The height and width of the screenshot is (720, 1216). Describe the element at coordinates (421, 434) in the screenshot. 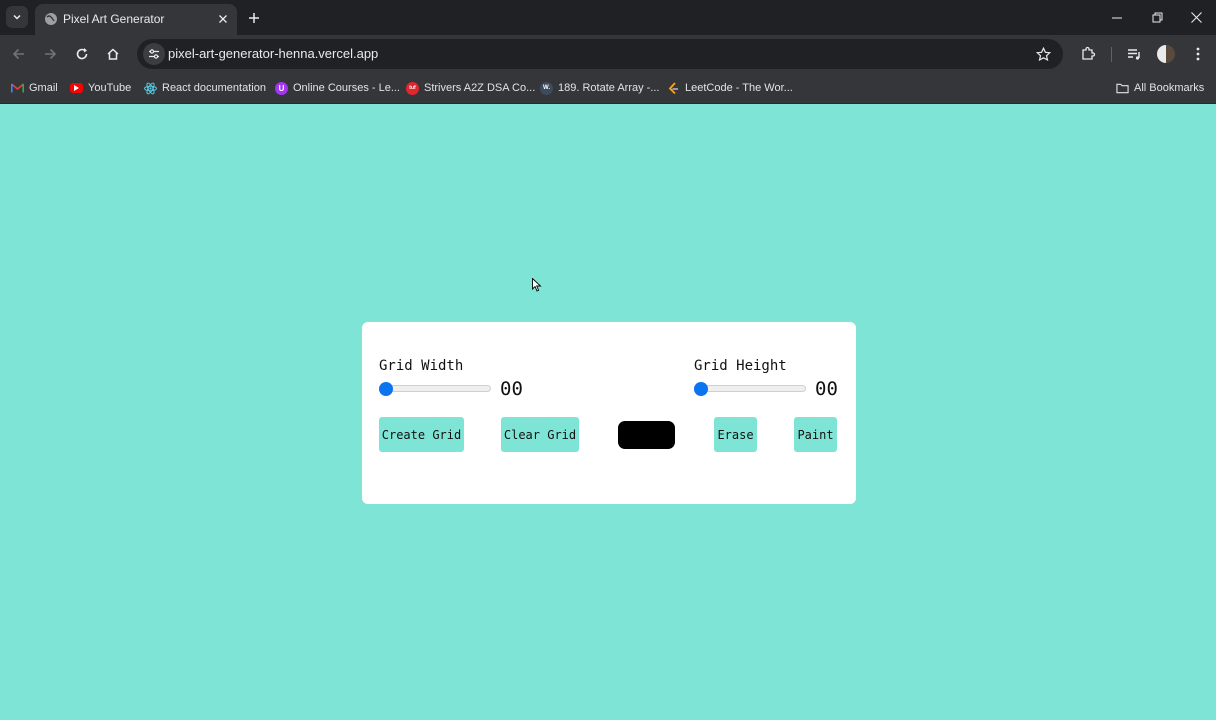

I see `create-grid-button: Create Grid` at that location.